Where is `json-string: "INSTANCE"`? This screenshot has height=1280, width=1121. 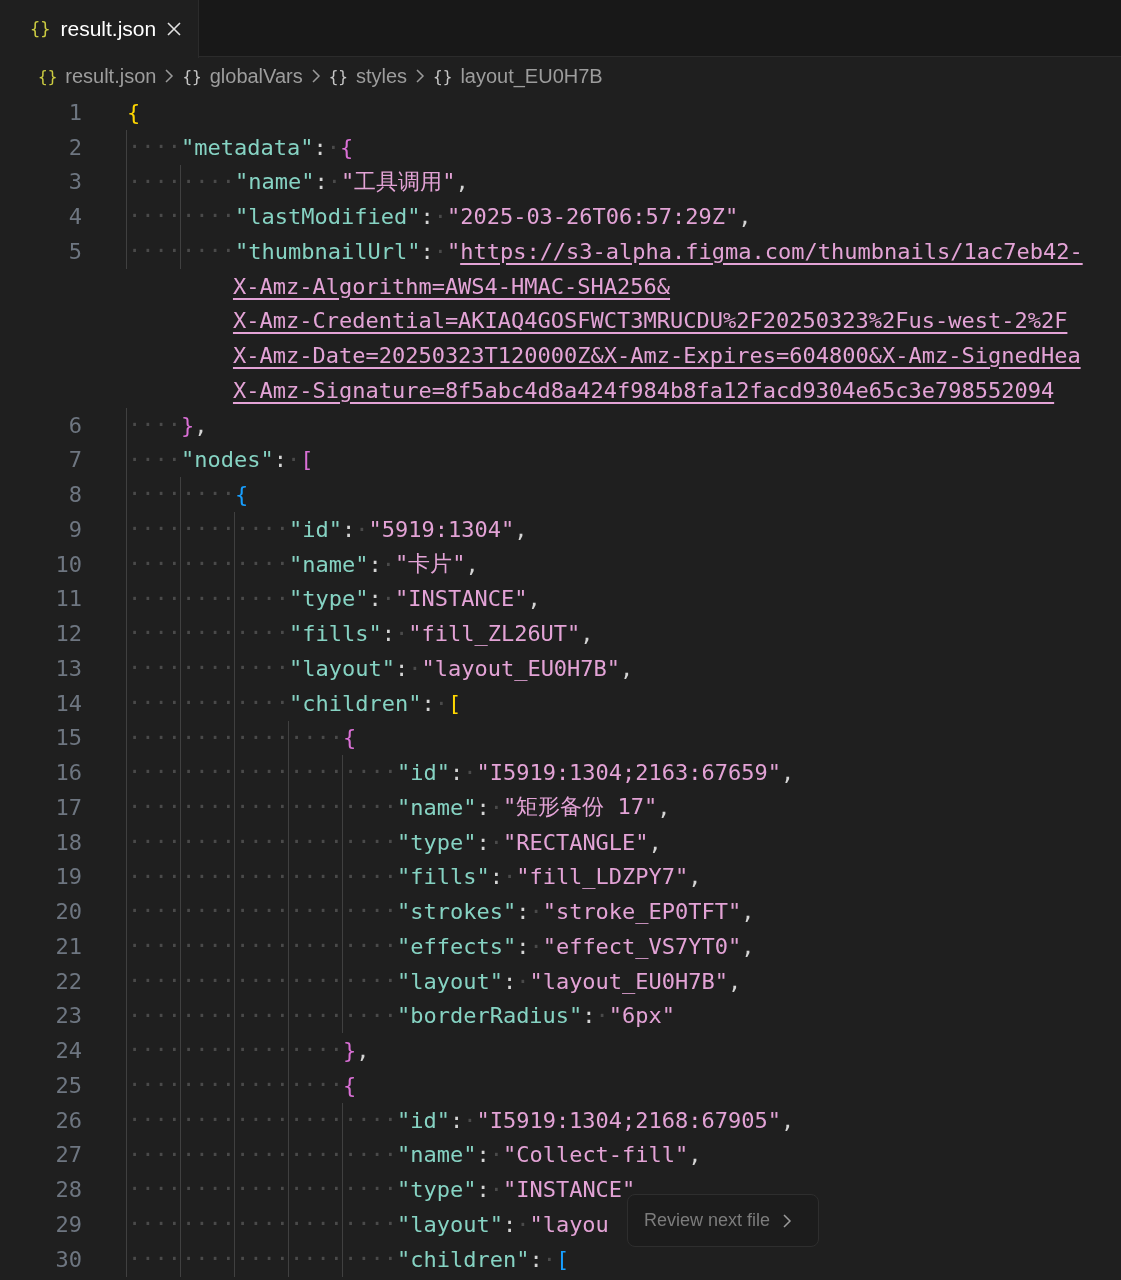 json-string: "INSTANCE" is located at coordinates (461, 599).